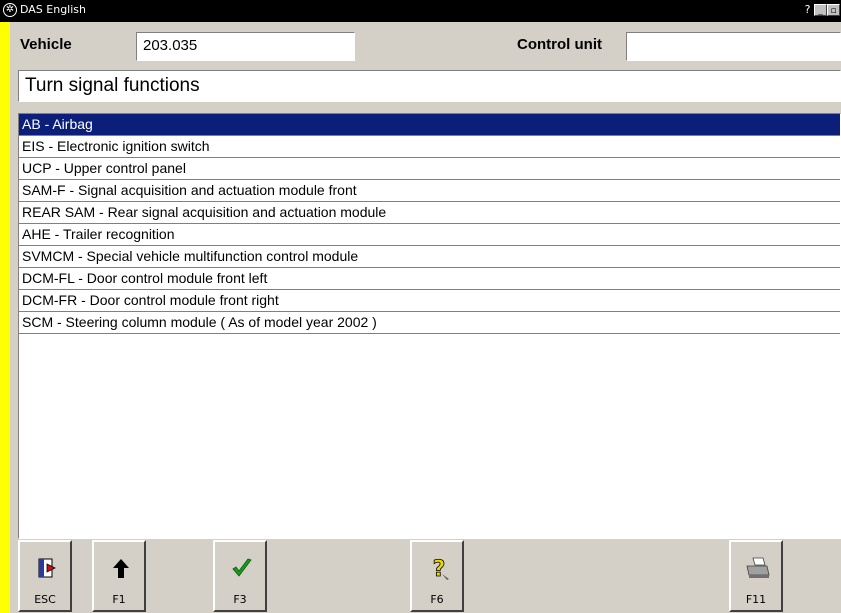 This screenshot has width=841, height=613. Describe the element at coordinates (807, 10) in the screenshot. I see `help-icon: ?` at that location.